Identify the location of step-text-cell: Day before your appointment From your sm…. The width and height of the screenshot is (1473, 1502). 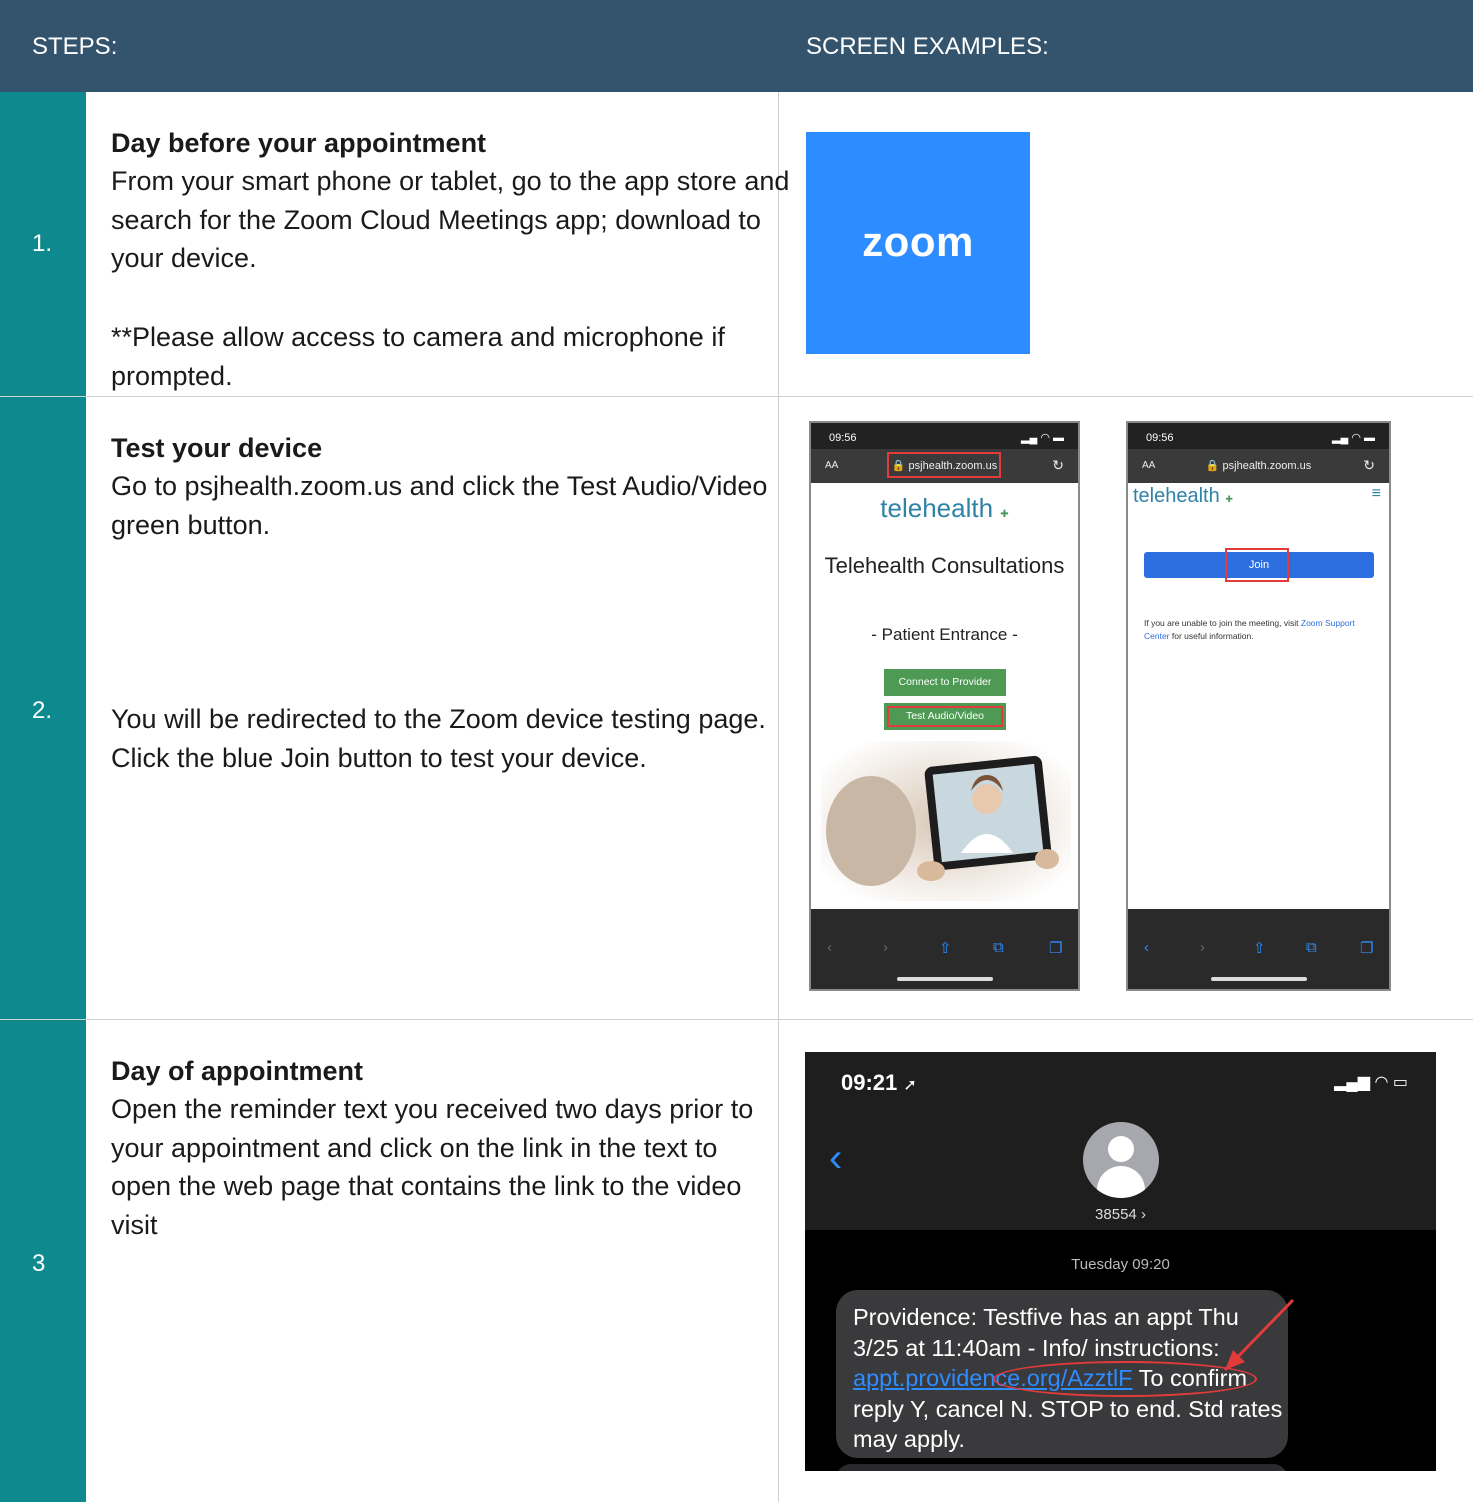
(437, 244).